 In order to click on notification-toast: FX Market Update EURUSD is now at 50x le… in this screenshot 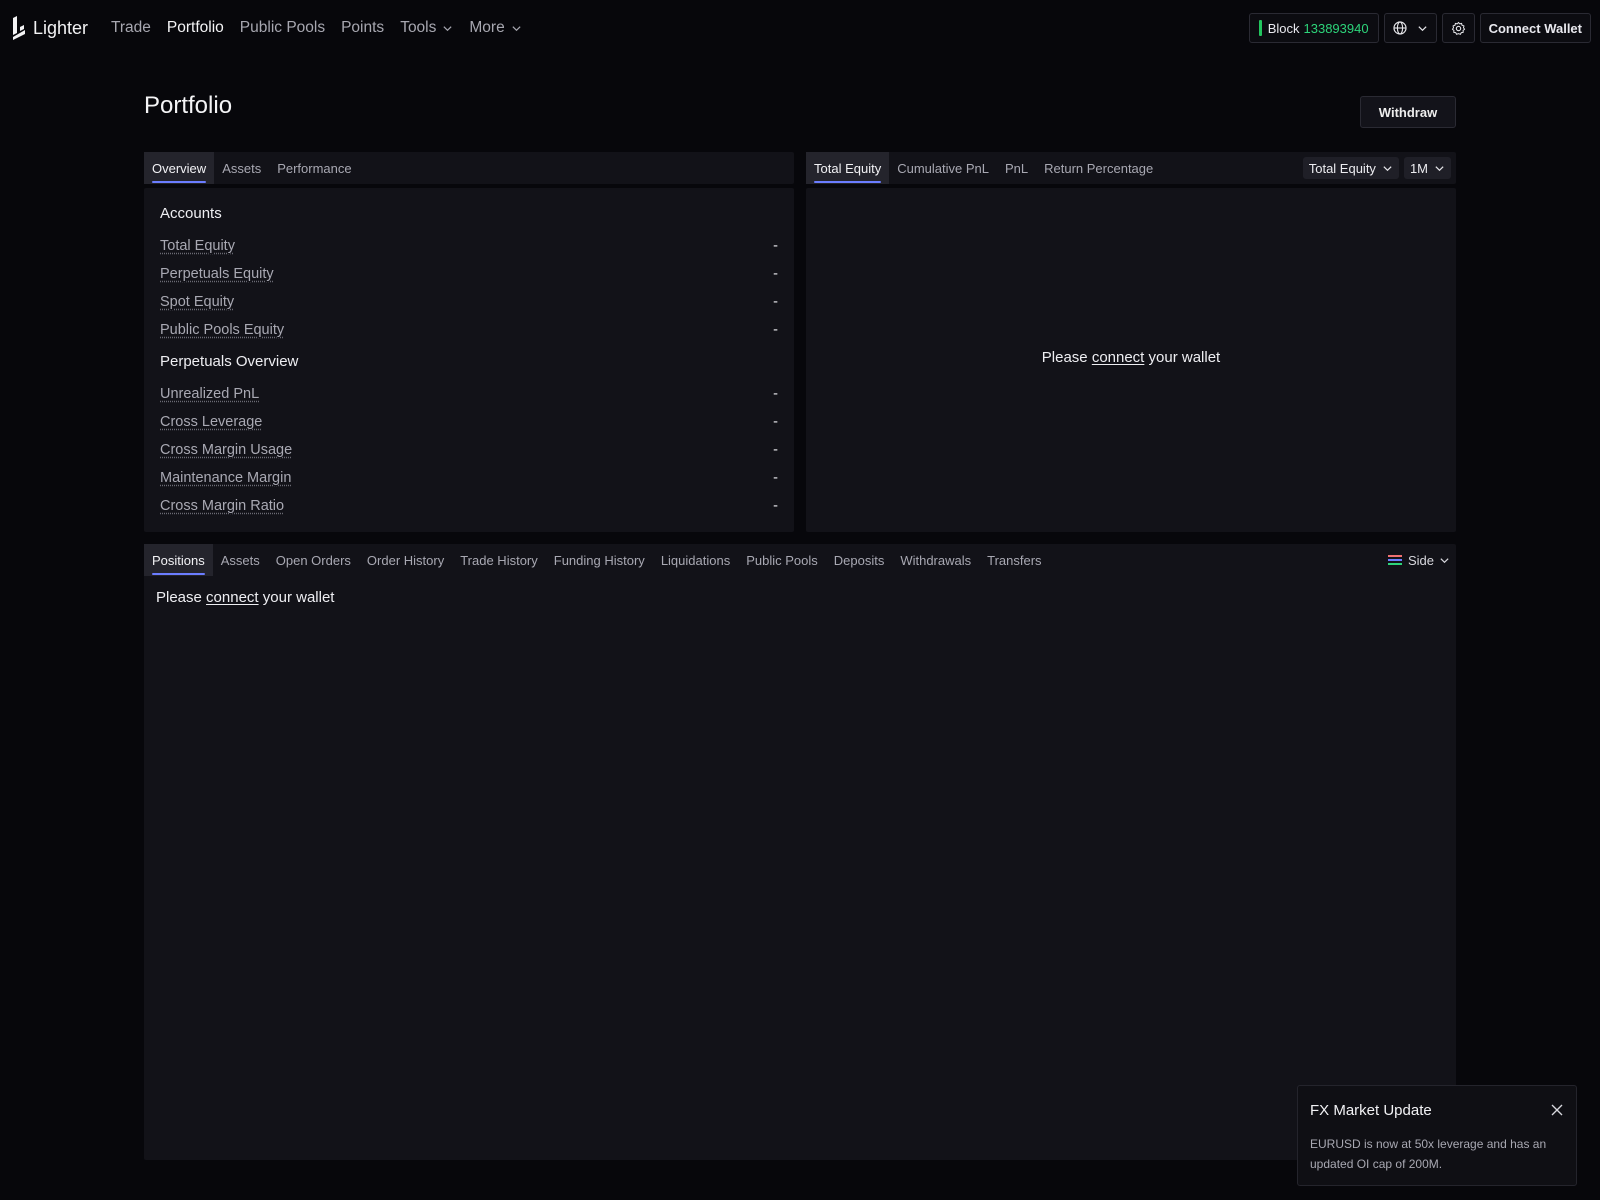, I will do `click(1437, 1135)`.